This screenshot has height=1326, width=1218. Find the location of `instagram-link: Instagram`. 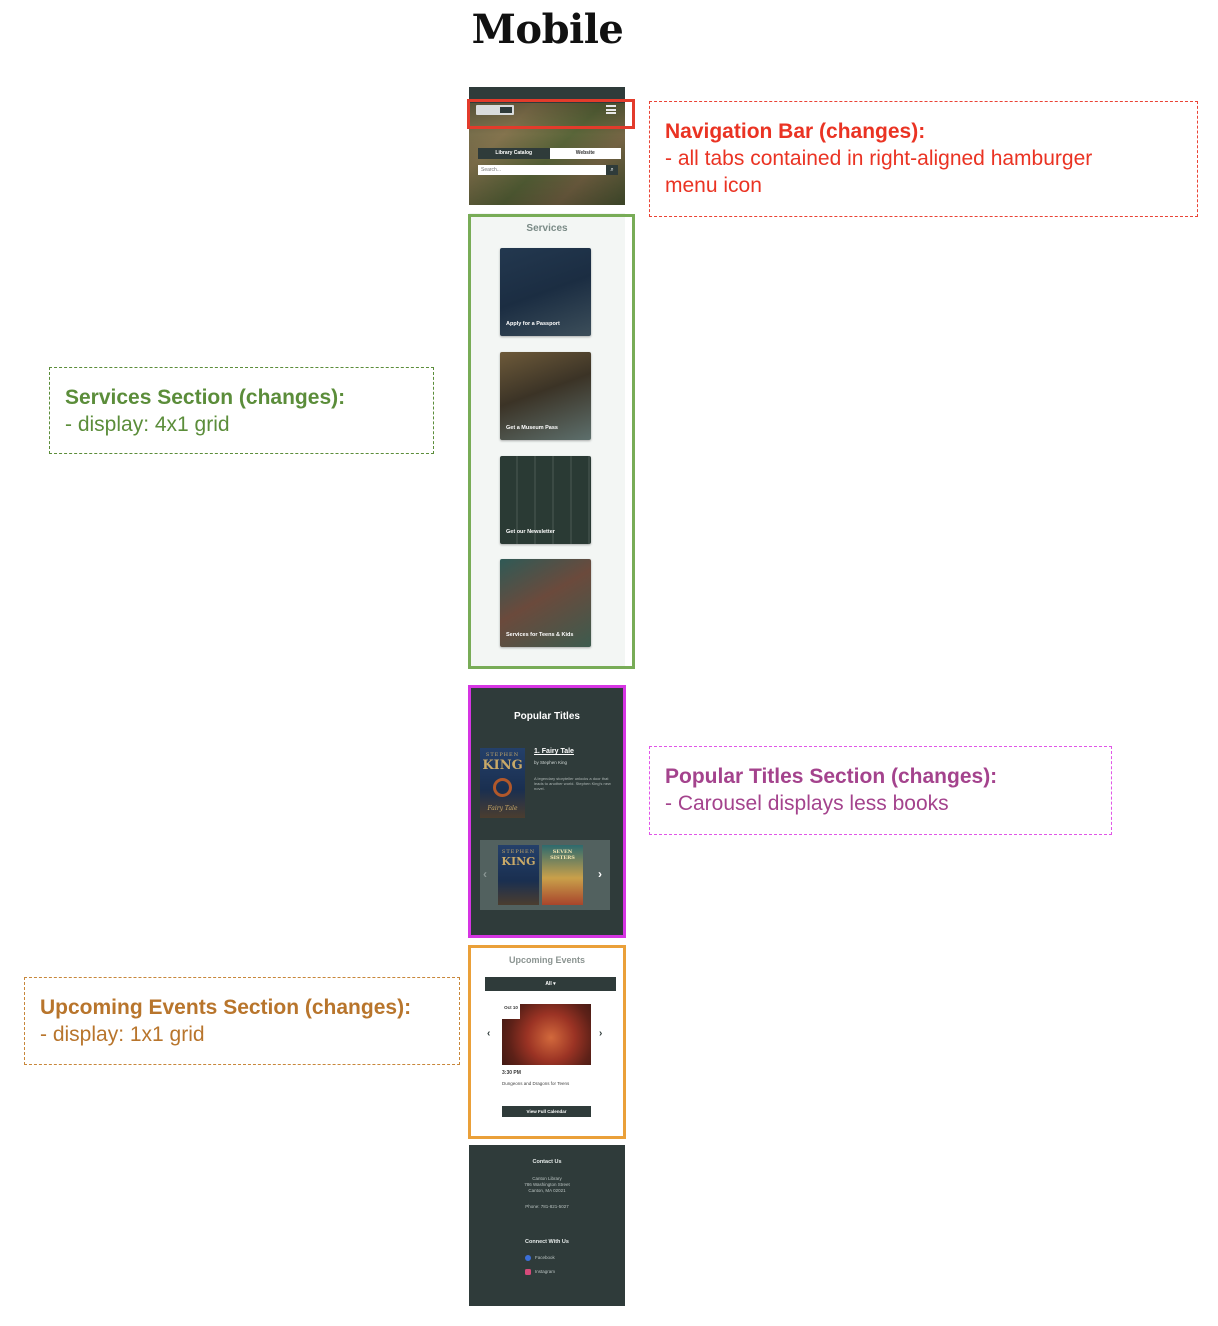

instagram-link: Instagram is located at coordinates (540, 1272).